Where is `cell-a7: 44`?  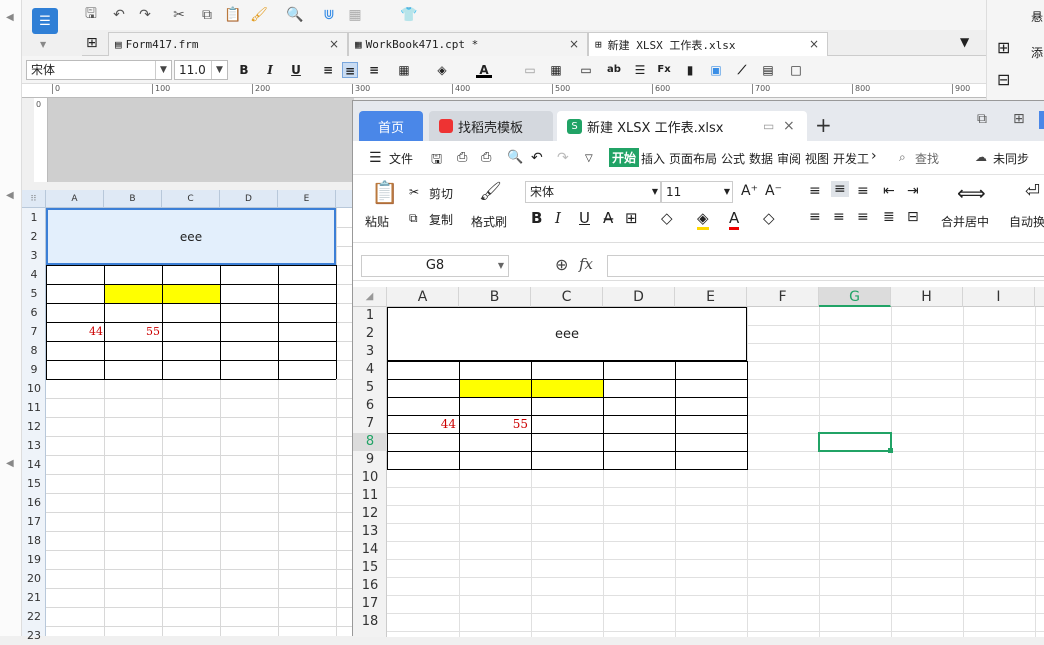 cell-a7: 44 is located at coordinates (421, 424).